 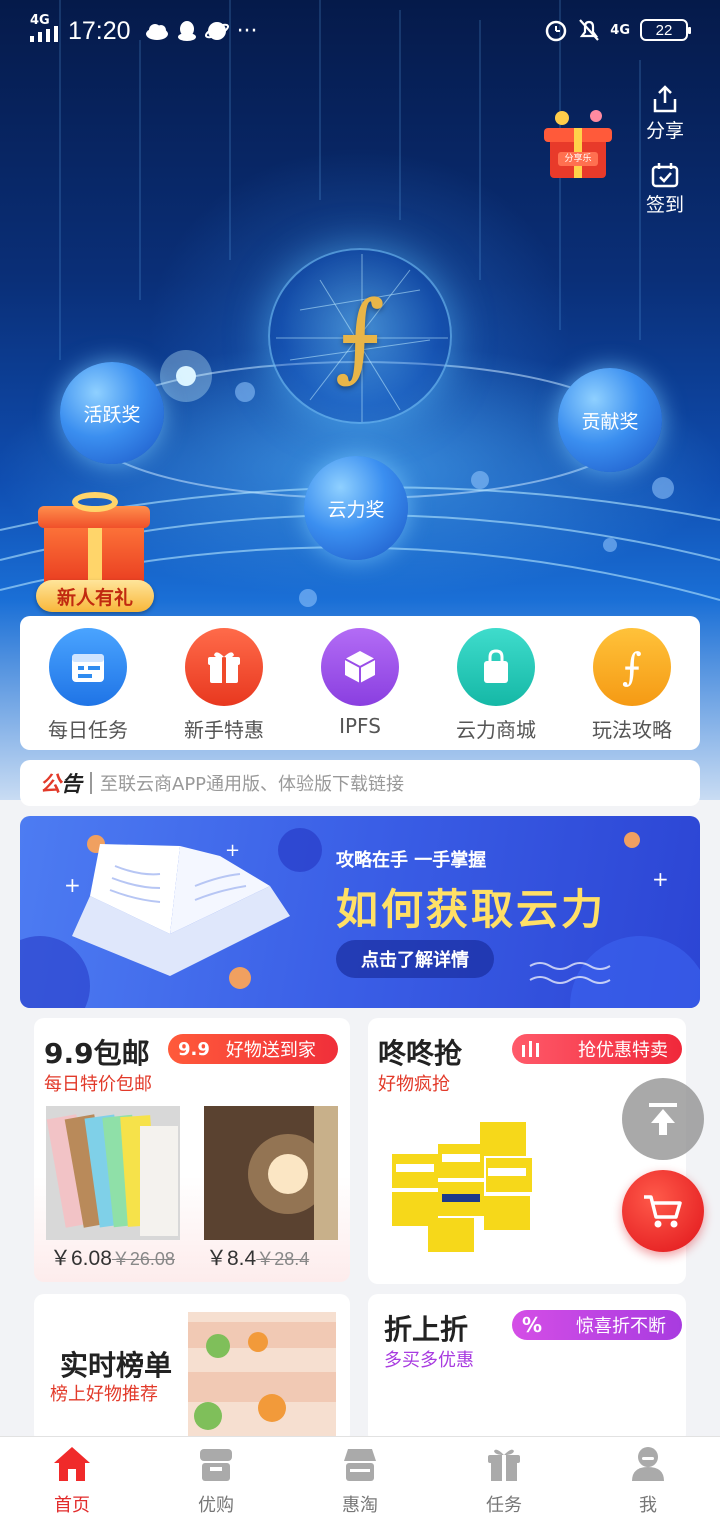 What do you see at coordinates (61, 784) in the screenshot?
I see `announcement-tag: 公告` at bounding box center [61, 784].